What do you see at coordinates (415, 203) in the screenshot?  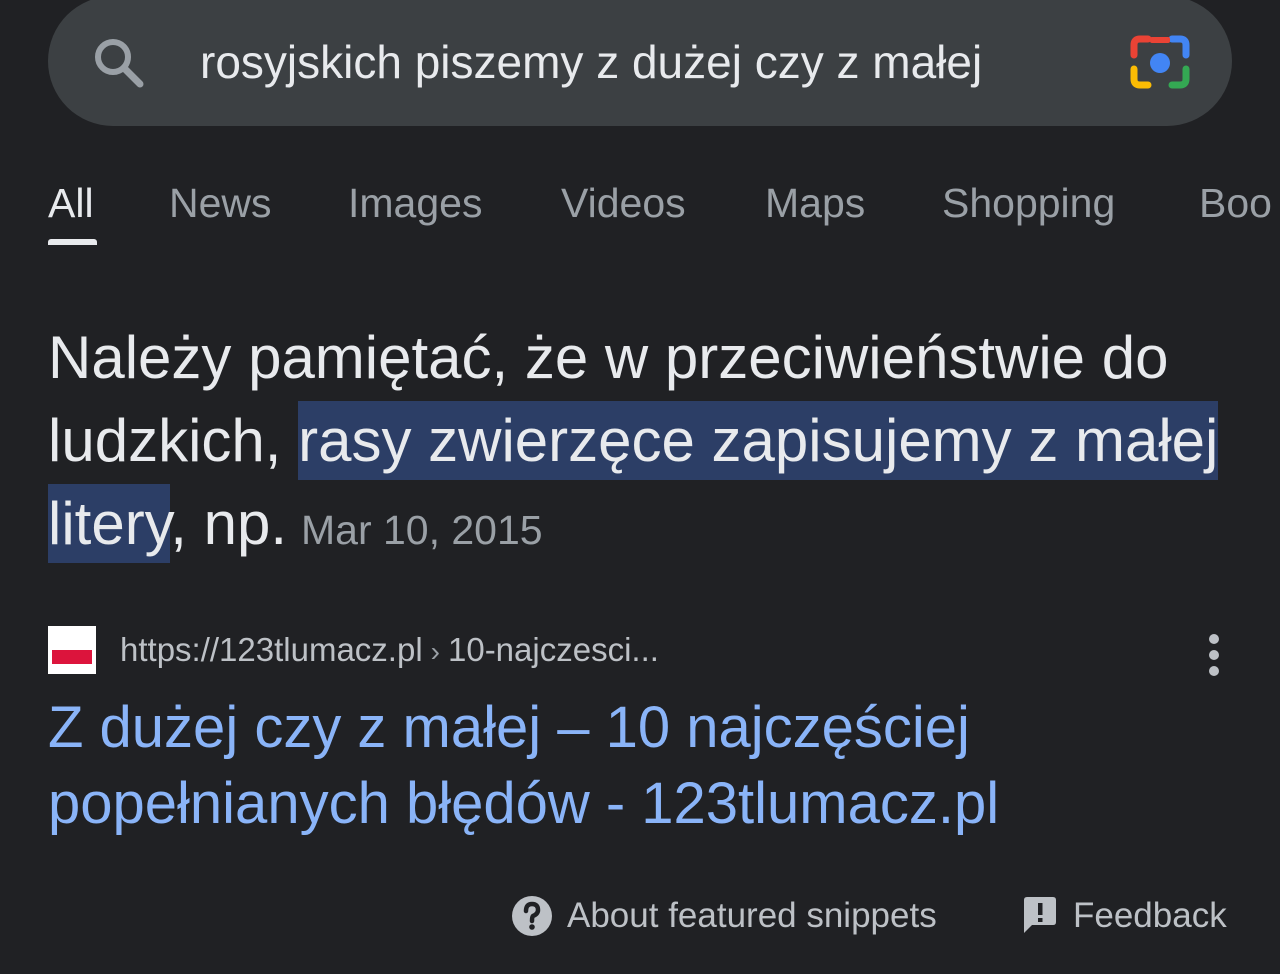 I see `tab-images: Images` at bounding box center [415, 203].